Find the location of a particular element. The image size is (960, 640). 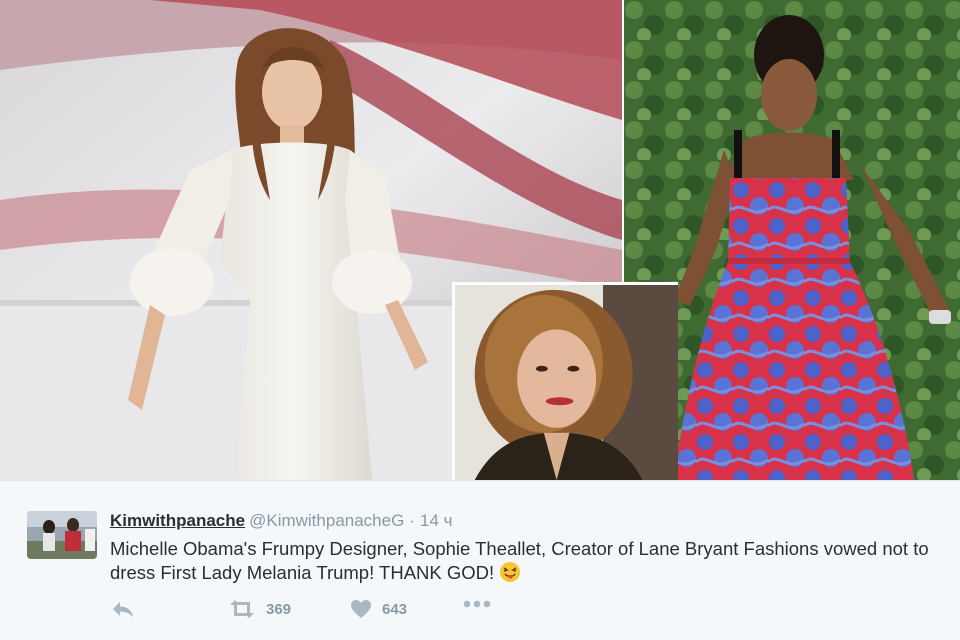

reply-icon is located at coordinates (123, 609).